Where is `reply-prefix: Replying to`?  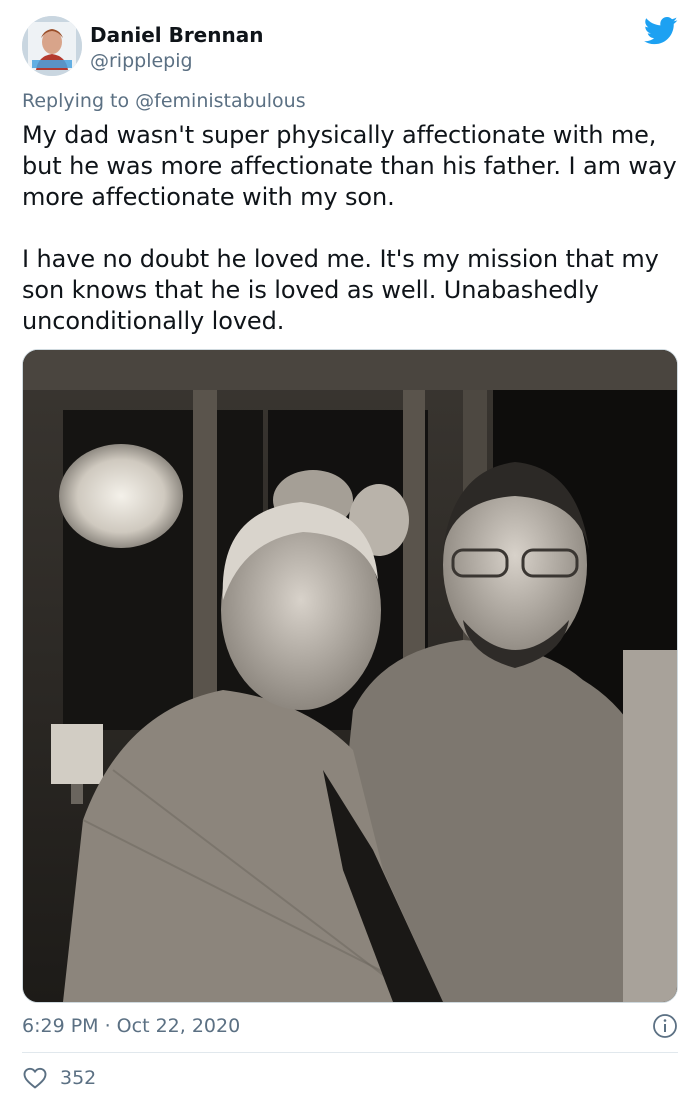 reply-prefix: Replying to is located at coordinates (76, 101).